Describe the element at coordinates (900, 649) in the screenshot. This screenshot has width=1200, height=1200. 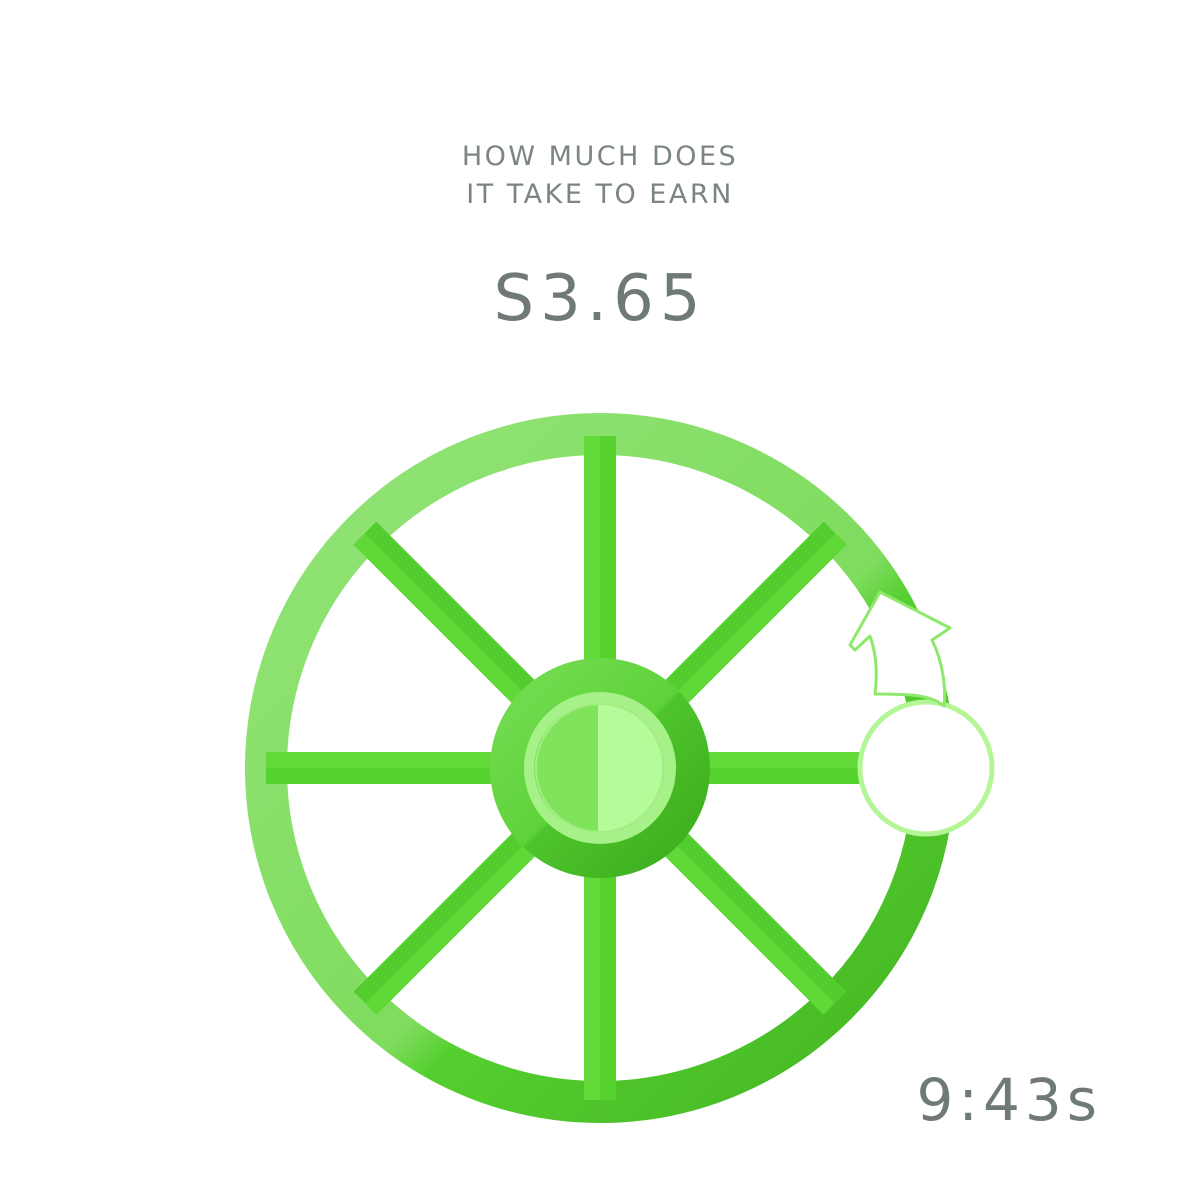
I see `rotate-arrow-icon` at that location.